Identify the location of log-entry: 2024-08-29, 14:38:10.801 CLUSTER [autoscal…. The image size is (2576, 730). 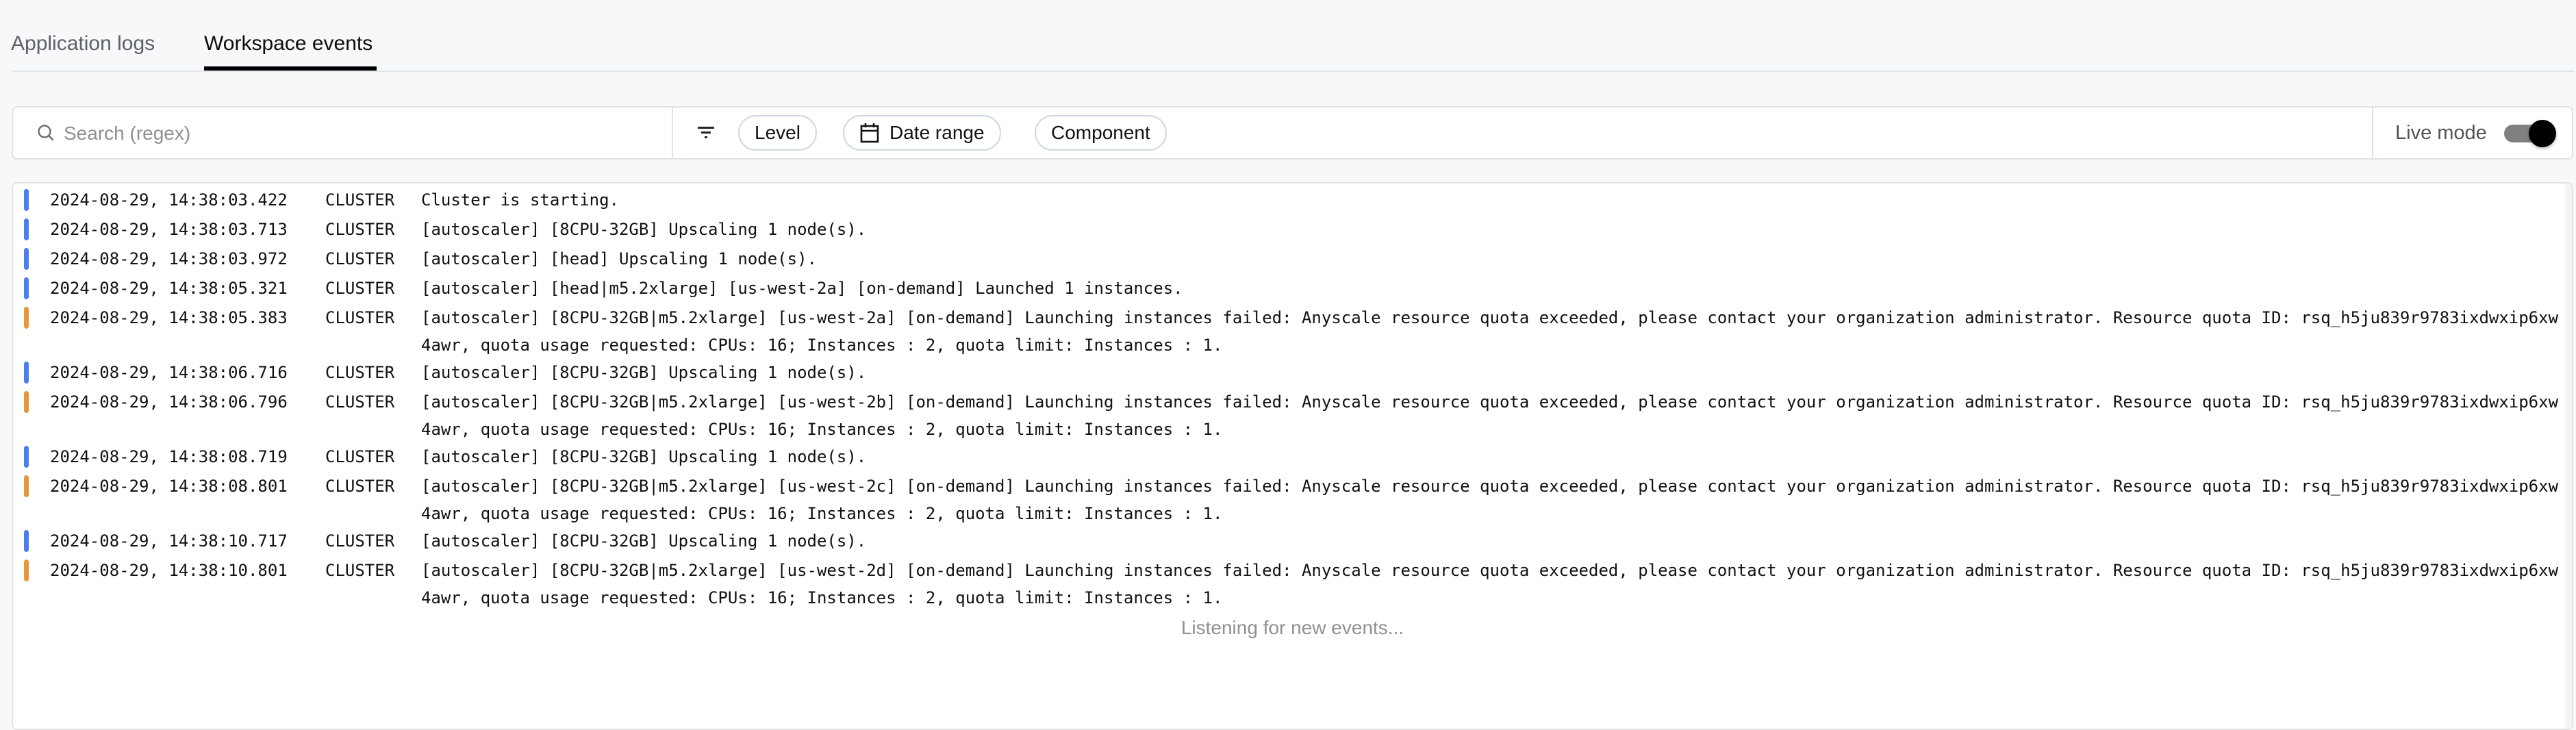
(1292, 584).